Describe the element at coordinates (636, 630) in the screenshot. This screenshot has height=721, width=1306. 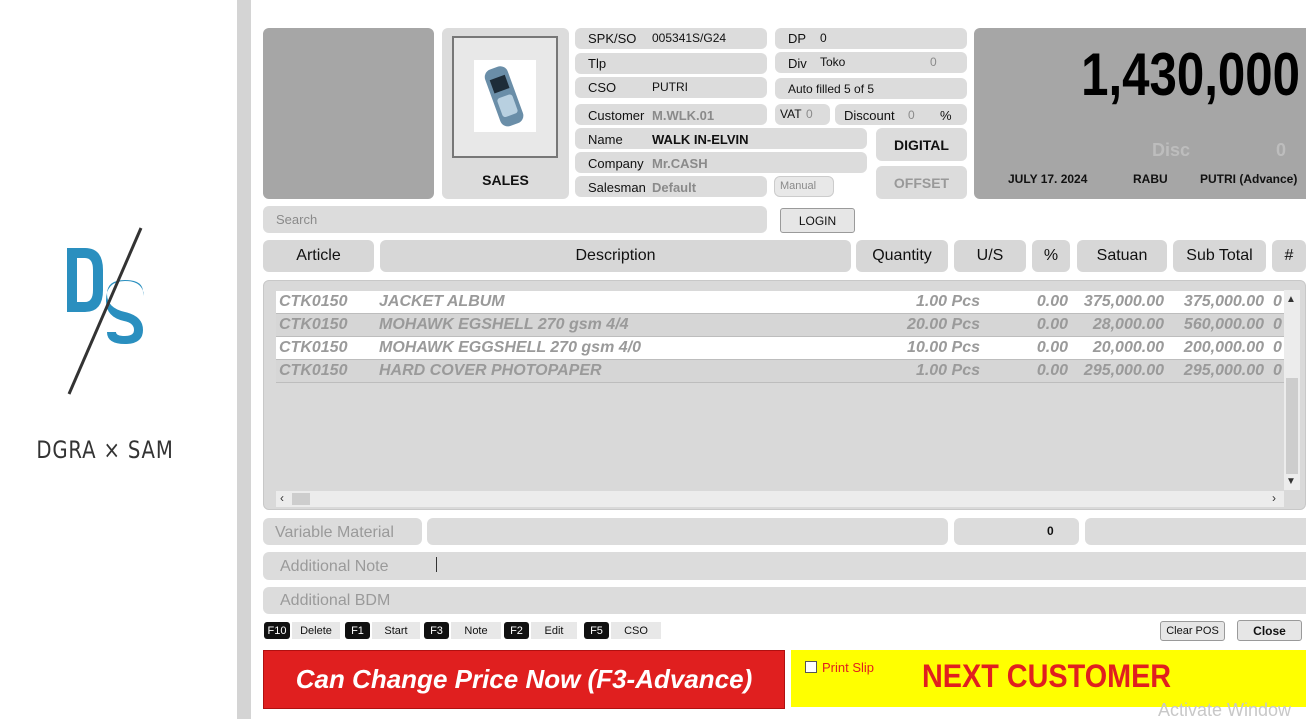
I see `shortcut-label-cso: CSO` at that location.